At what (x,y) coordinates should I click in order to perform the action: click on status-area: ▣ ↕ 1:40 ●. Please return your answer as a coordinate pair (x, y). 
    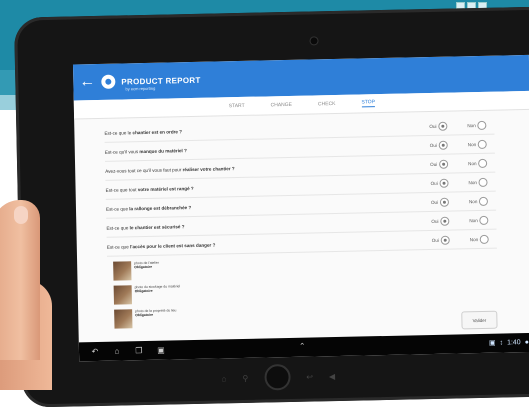
    Looking at the image, I should click on (508, 342).